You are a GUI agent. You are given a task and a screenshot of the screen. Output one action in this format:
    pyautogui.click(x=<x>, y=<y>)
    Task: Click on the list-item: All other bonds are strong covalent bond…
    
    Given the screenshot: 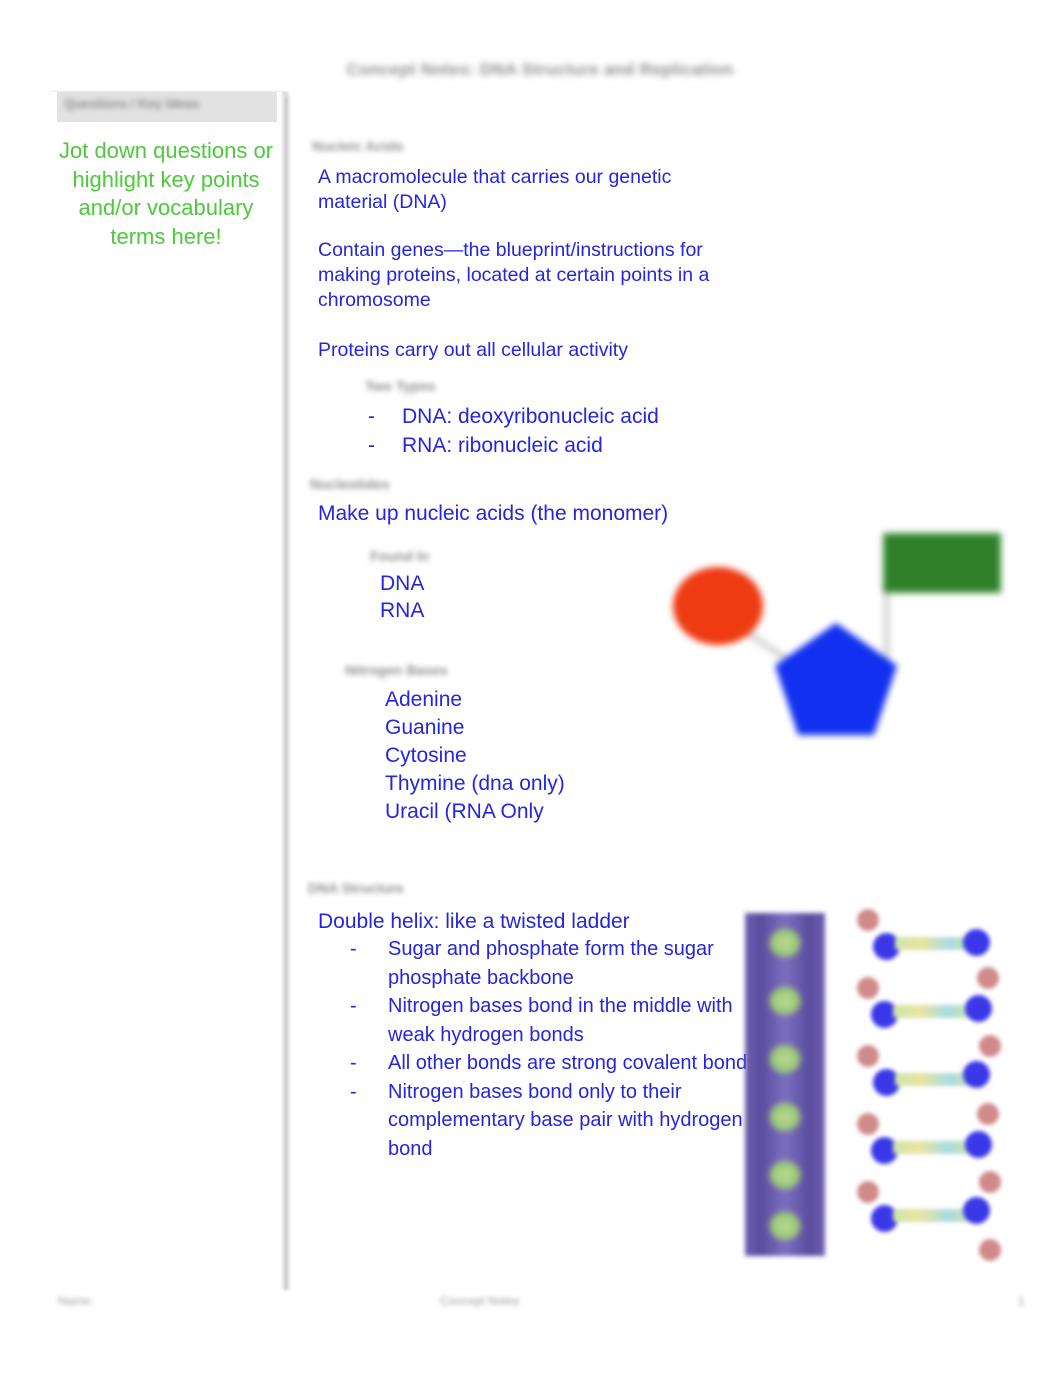 What is the action you would take?
    pyautogui.click(x=535, y=1063)
    